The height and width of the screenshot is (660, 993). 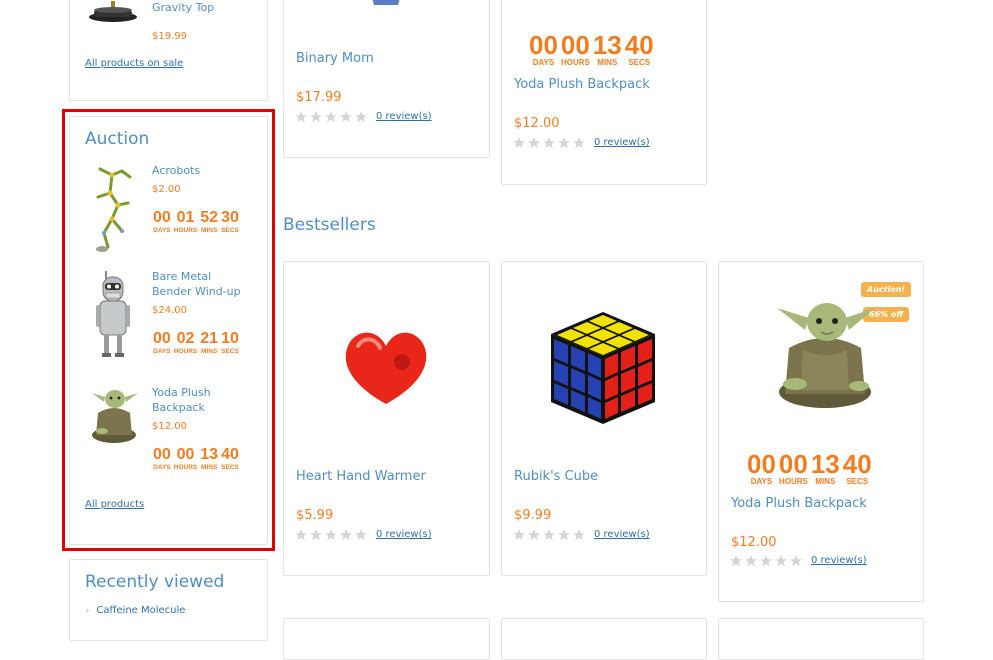 I want to click on countdown-mins: 21, so click(x=209, y=338).